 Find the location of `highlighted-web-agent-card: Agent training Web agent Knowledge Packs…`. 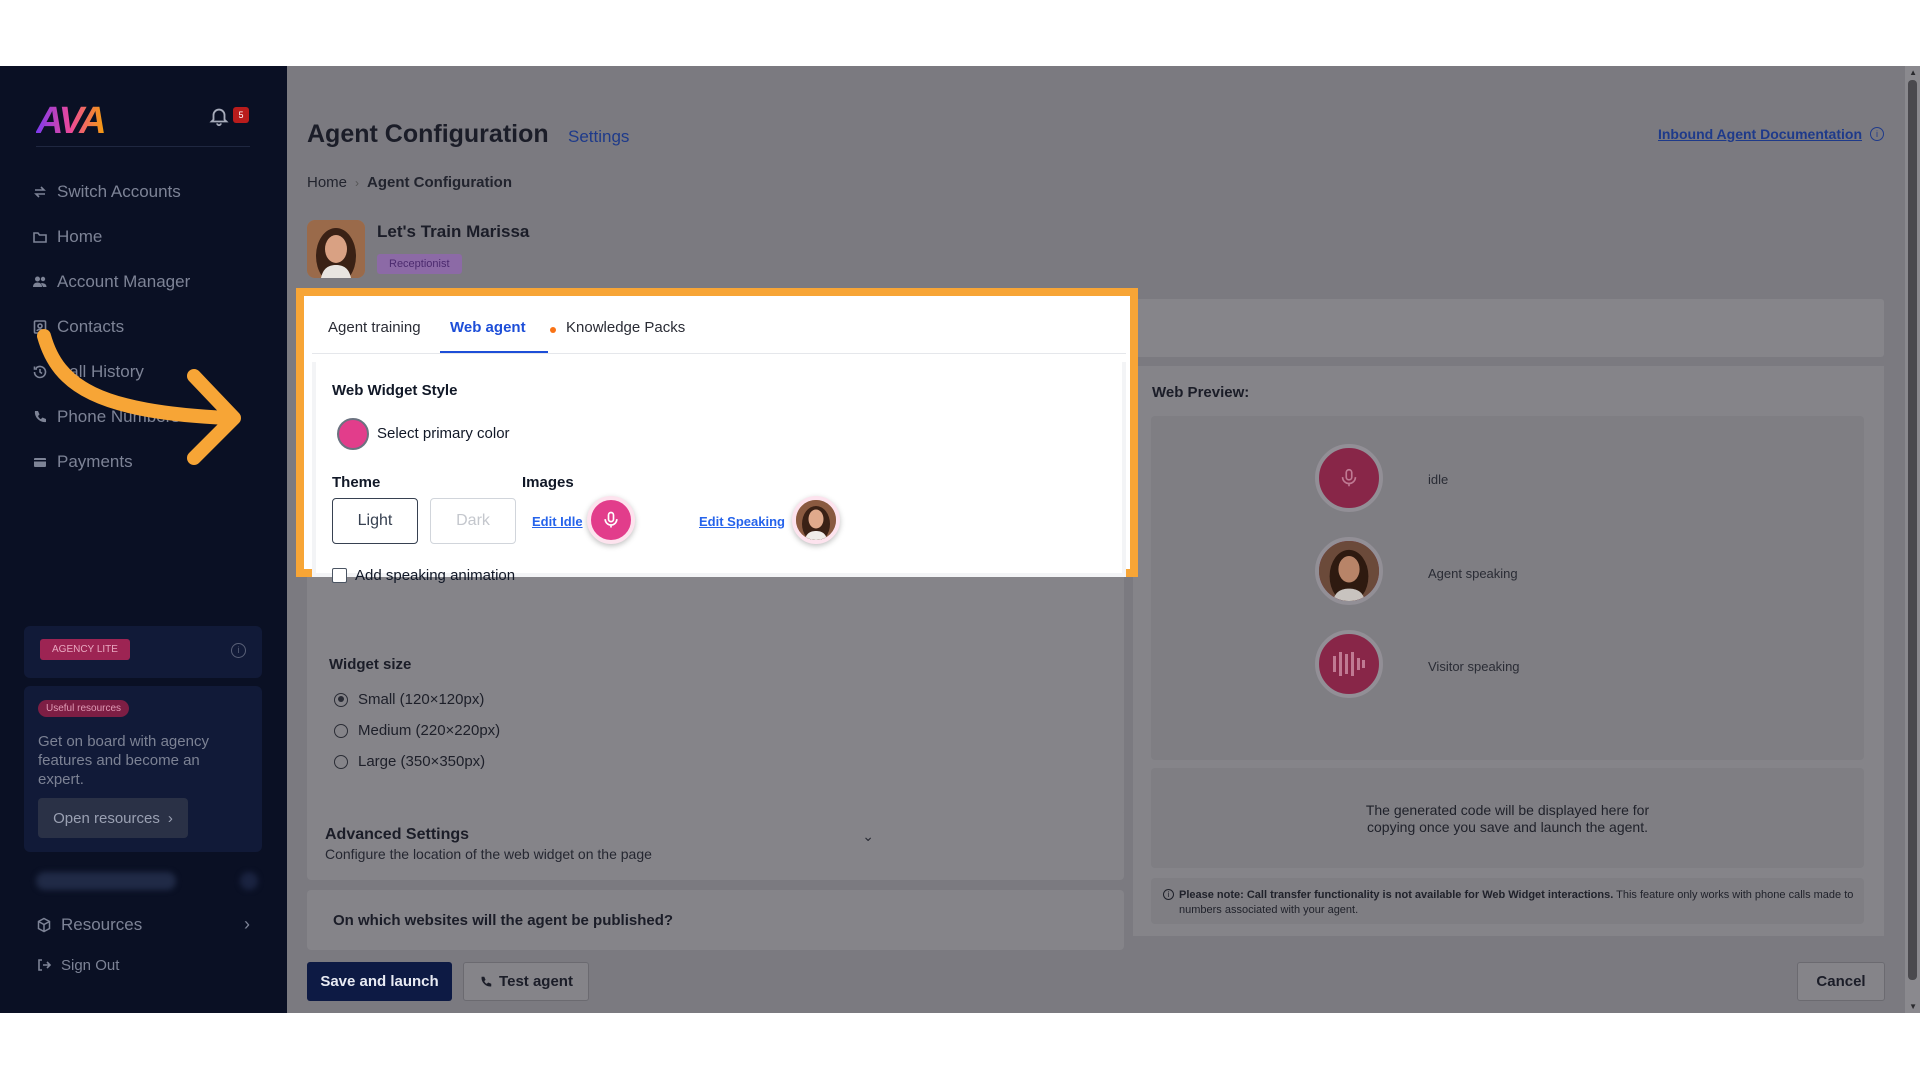

highlighted-web-agent-card: Agent training Web agent Knowledge Packs… is located at coordinates (717, 436).